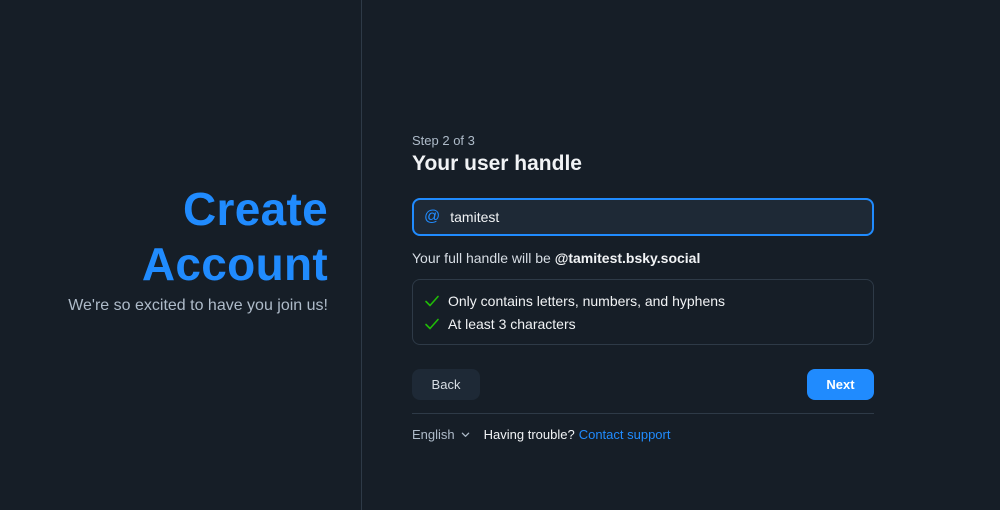 This screenshot has width=1000, height=510. I want to click on trouble-text: Having trouble?, so click(529, 434).